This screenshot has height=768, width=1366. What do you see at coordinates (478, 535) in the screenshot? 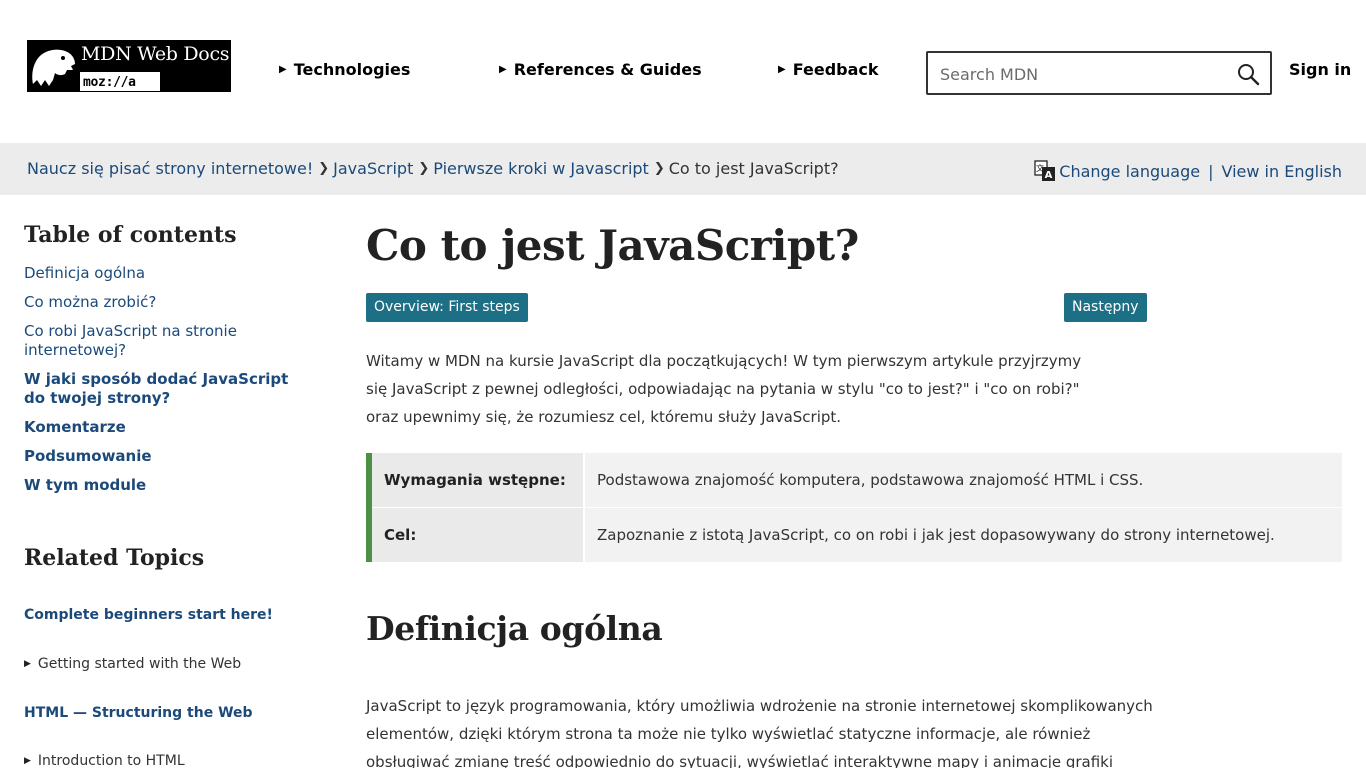
I see `objective-label: Cel:` at bounding box center [478, 535].